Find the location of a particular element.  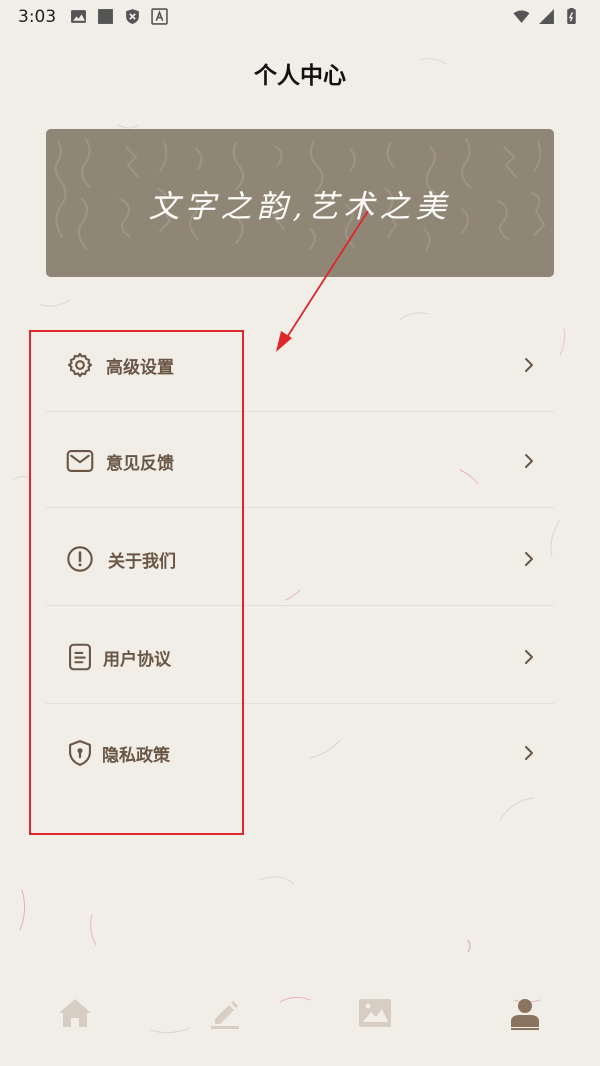

shield-x-icon is located at coordinates (132, 16).